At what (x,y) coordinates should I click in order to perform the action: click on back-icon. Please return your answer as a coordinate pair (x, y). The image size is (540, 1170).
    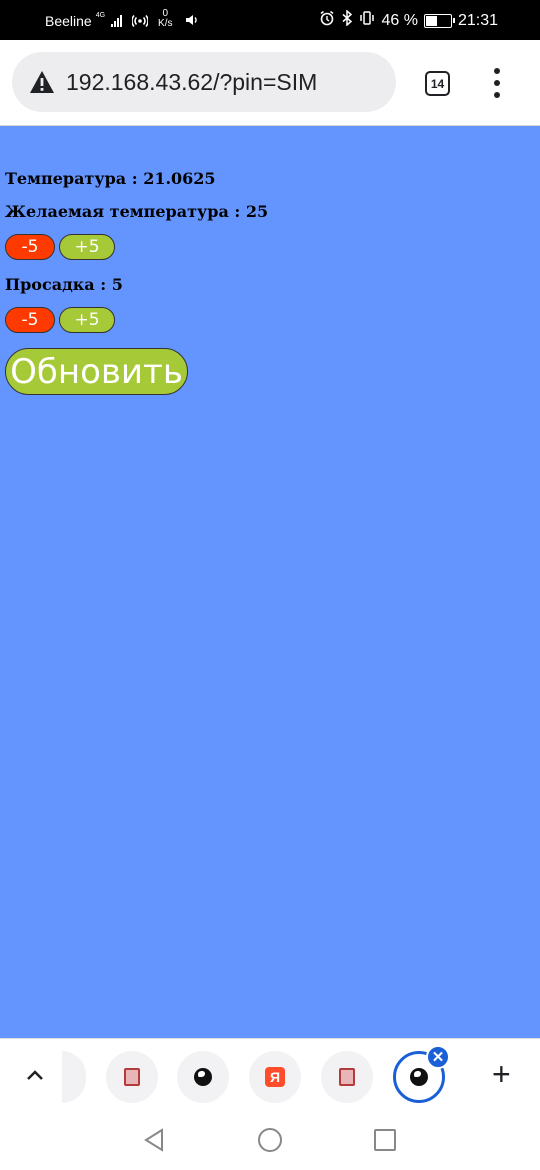
    Looking at the image, I should click on (154, 1142).